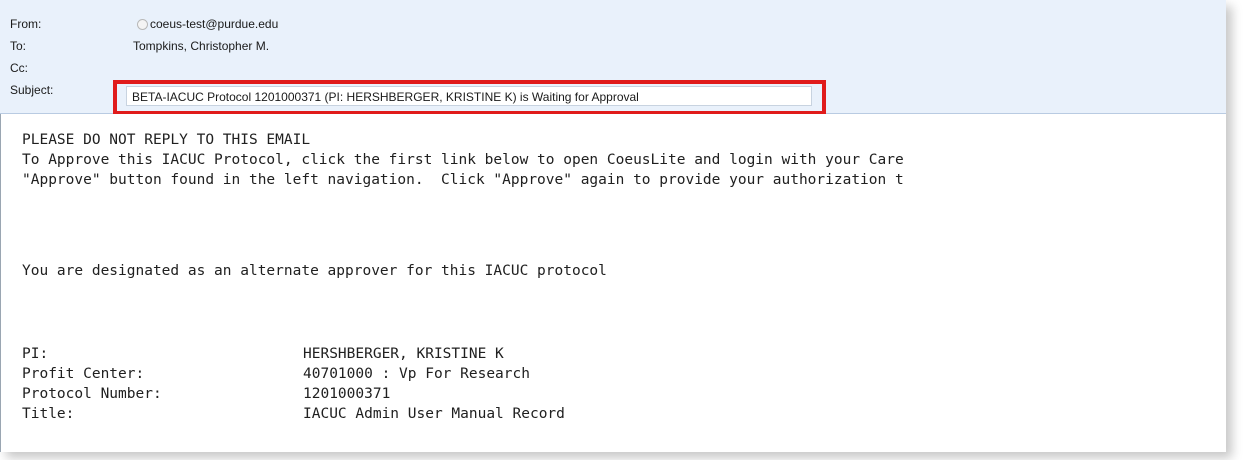 This screenshot has height=460, width=1243. I want to click on to-row: To: Tompkins, Christopher M., so click(613, 46).